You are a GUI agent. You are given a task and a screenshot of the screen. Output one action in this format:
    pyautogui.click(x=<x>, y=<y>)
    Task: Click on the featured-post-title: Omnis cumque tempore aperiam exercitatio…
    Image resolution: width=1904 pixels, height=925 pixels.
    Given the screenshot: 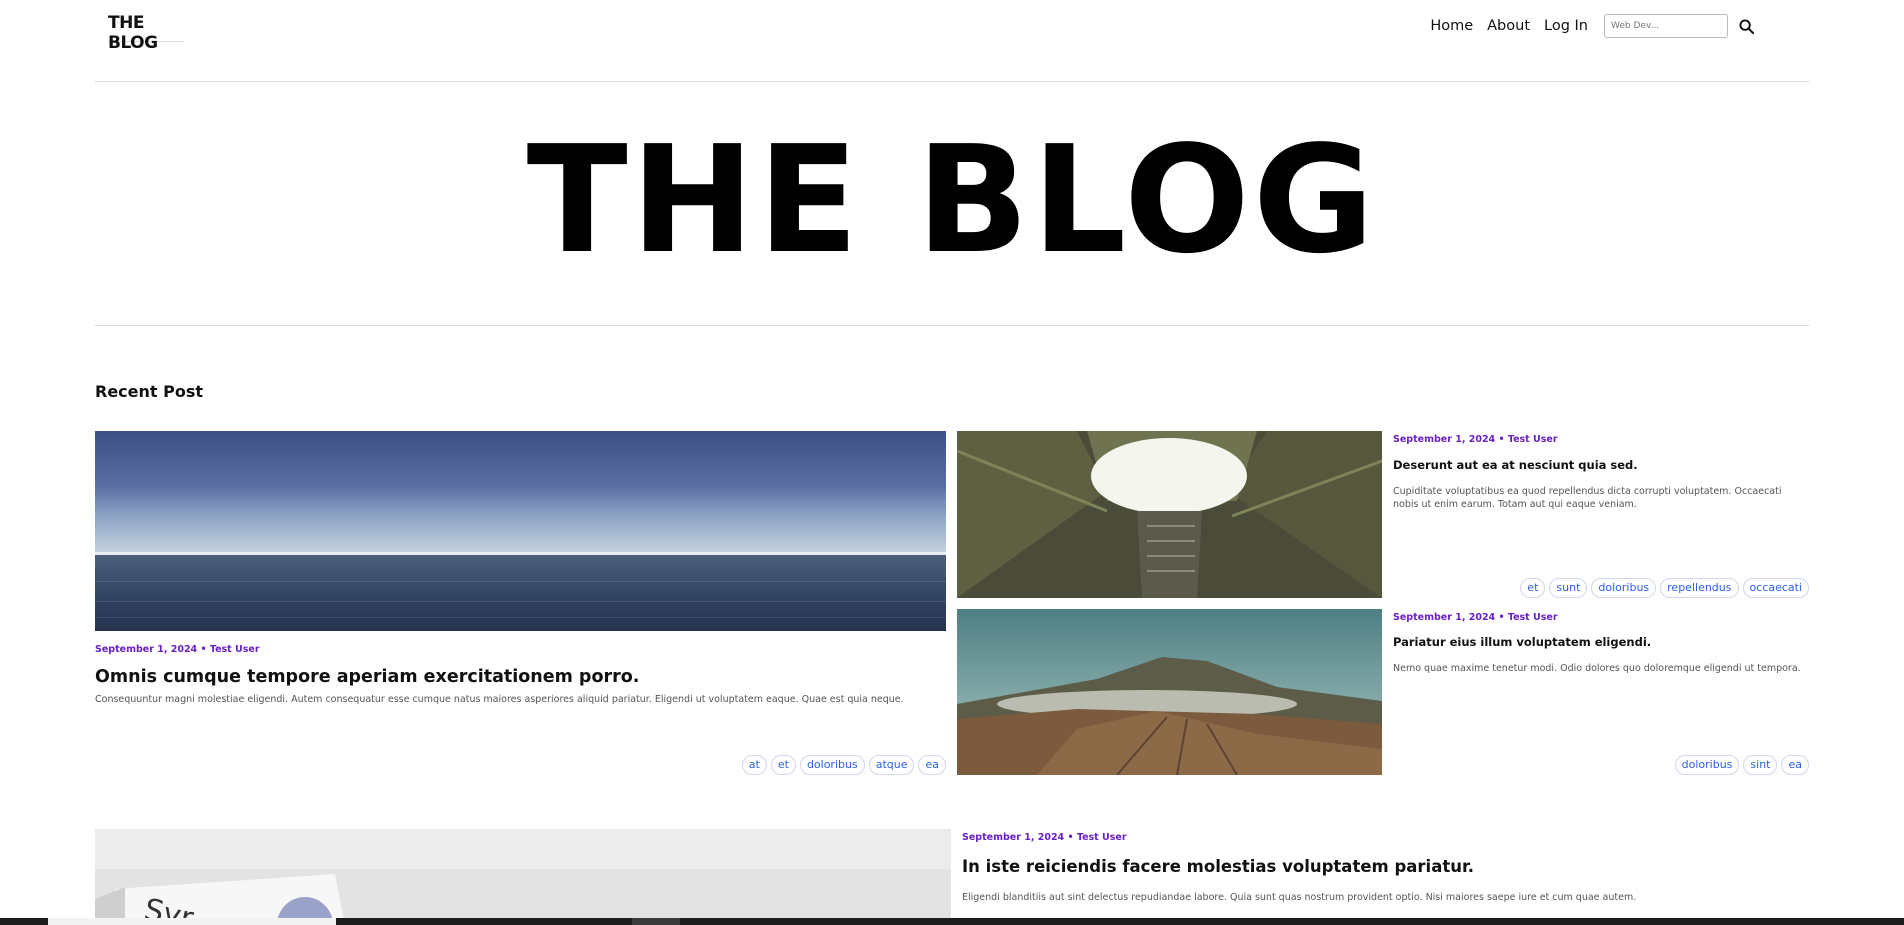 What is the action you would take?
    pyautogui.click(x=367, y=677)
    